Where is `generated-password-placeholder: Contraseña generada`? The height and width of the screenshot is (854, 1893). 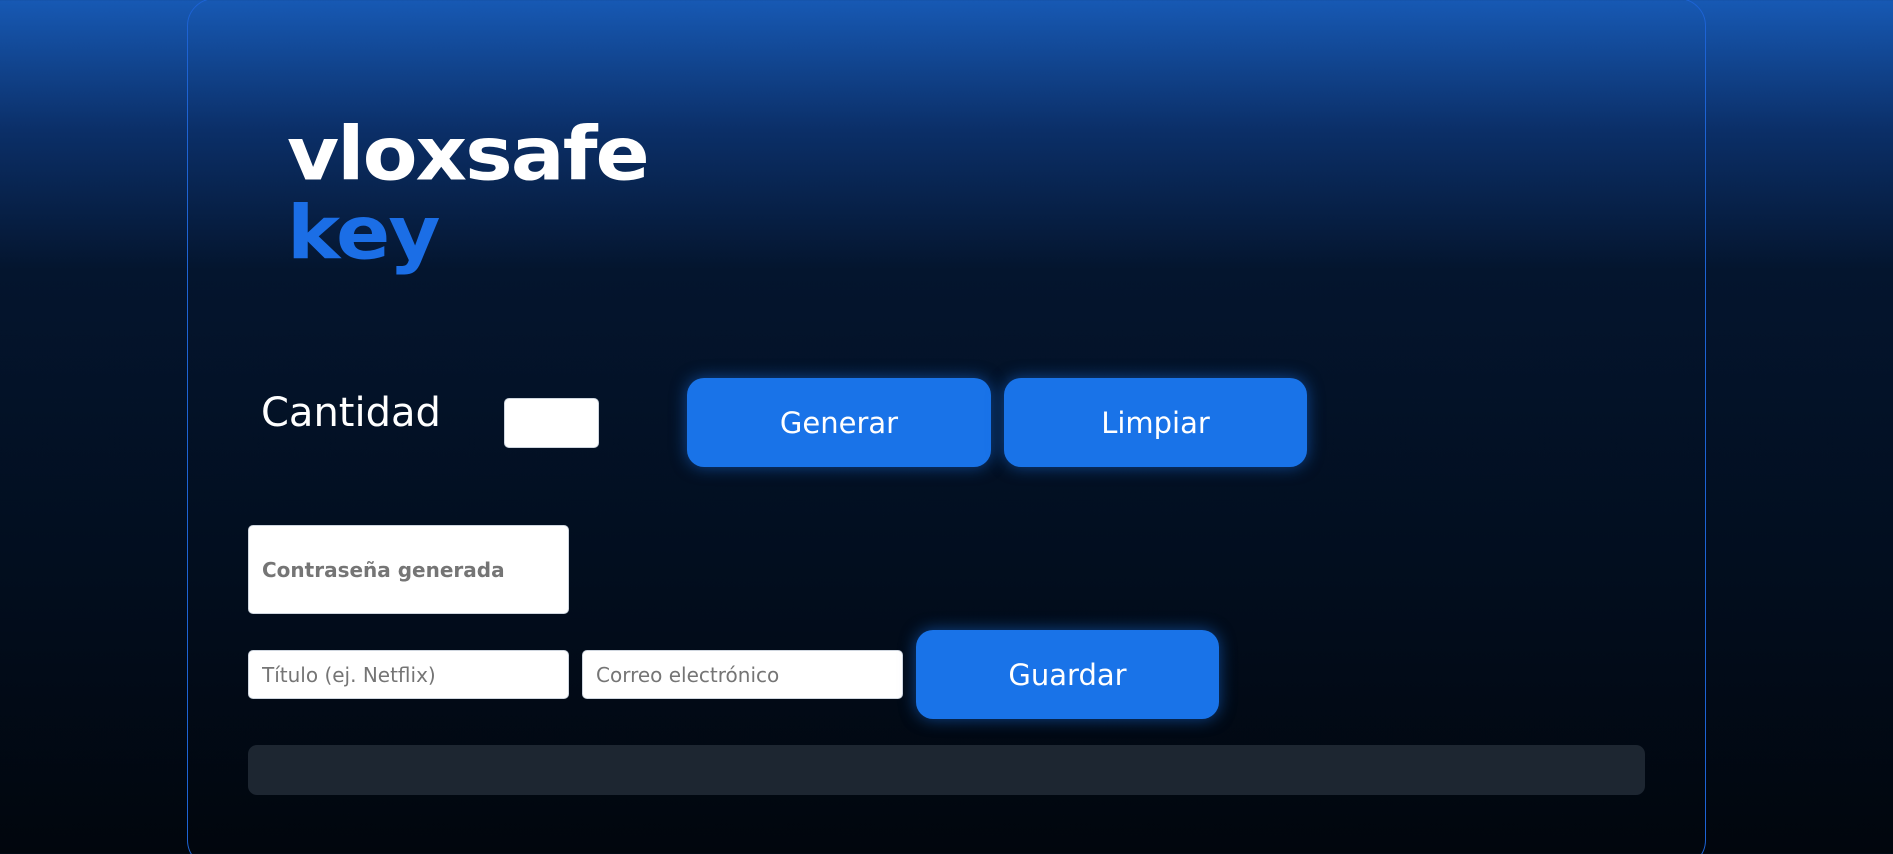 generated-password-placeholder: Contraseña generada is located at coordinates (383, 569).